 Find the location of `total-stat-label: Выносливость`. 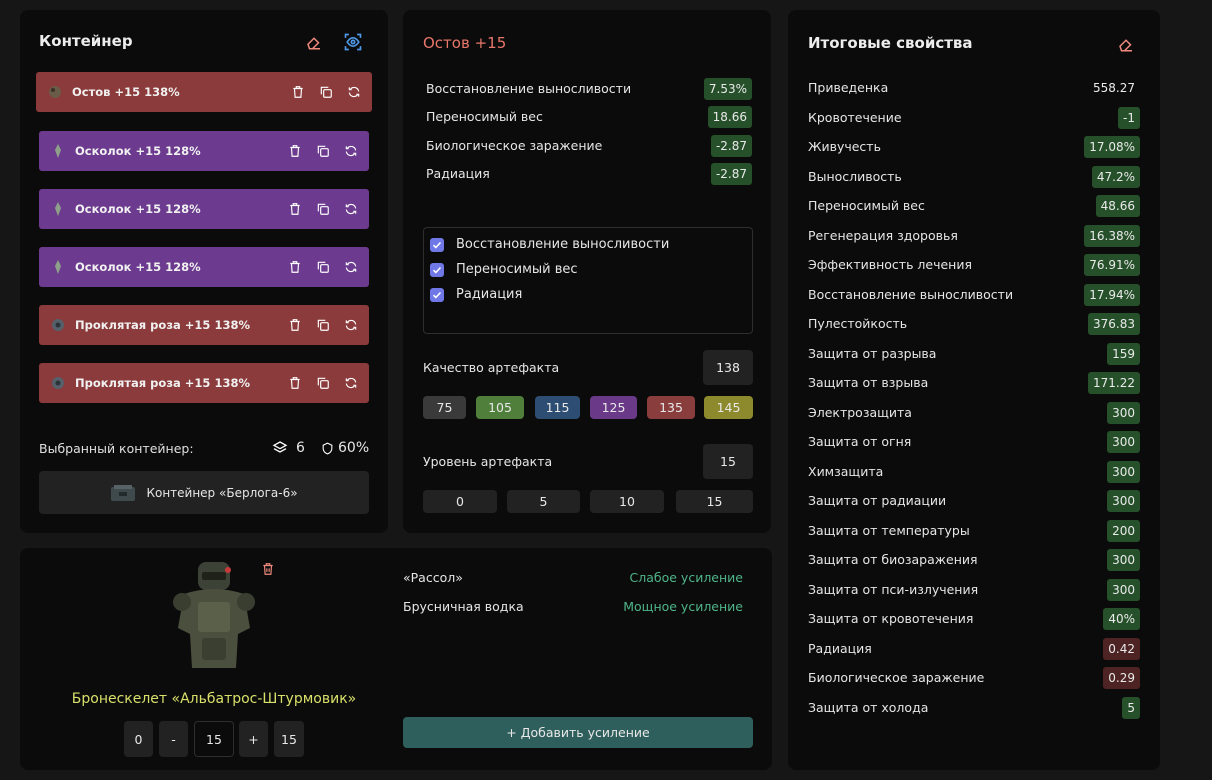

total-stat-label: Выносливость is located at coordinates (855, 176).